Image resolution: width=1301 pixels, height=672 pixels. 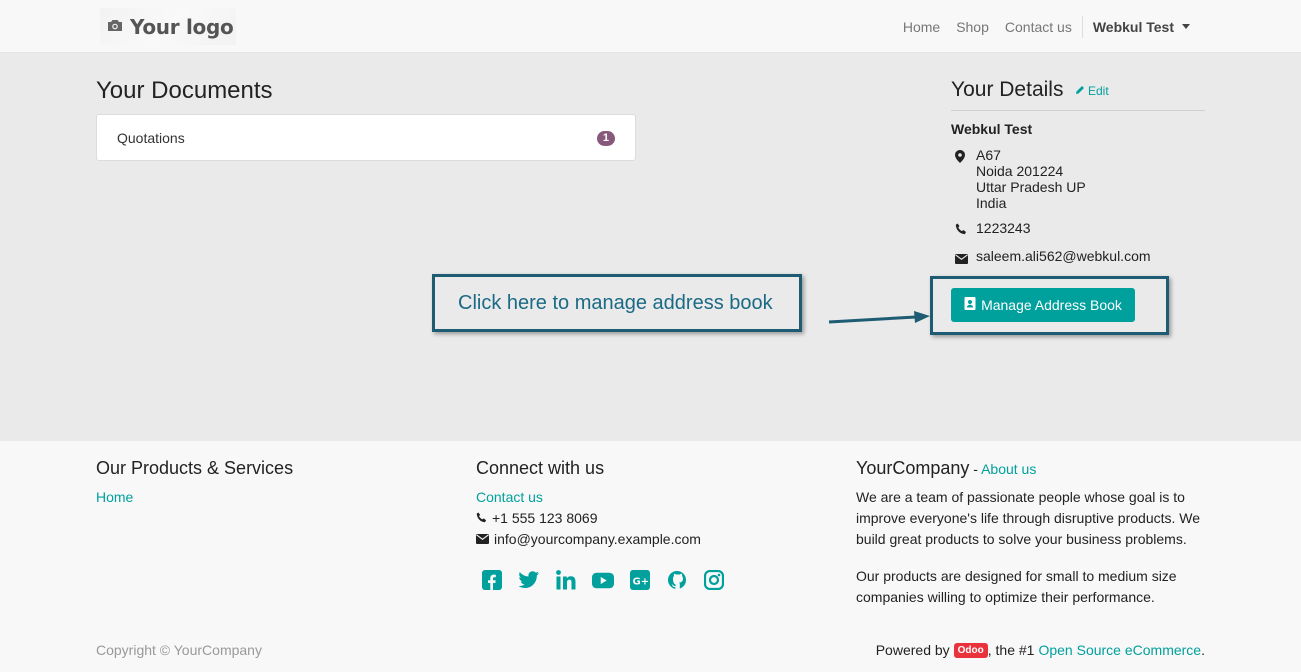 I want to click on address-book-icon, so click(x=970, y=305).